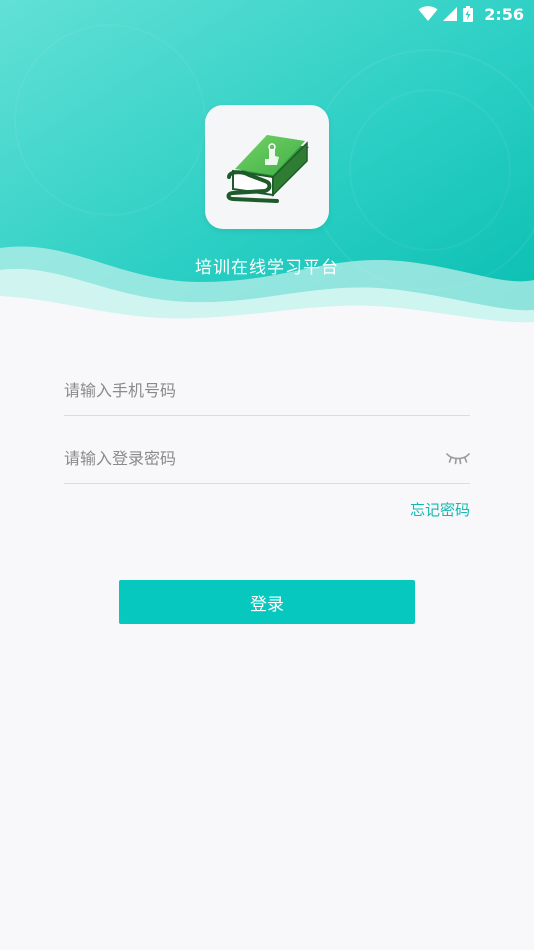 Image resolution: width=534 pixels, height=950 pixels. Describe the element at coordinates (267, 14) in the screenshot. I see `status-bar: 2:56` at that location.